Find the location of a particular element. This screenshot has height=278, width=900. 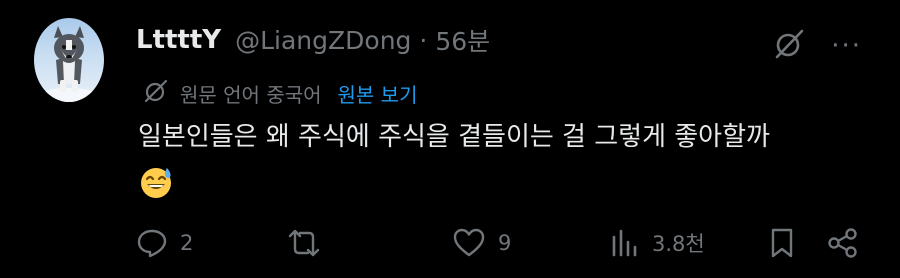

like-count: 9 is located at coordinates (505, 243).